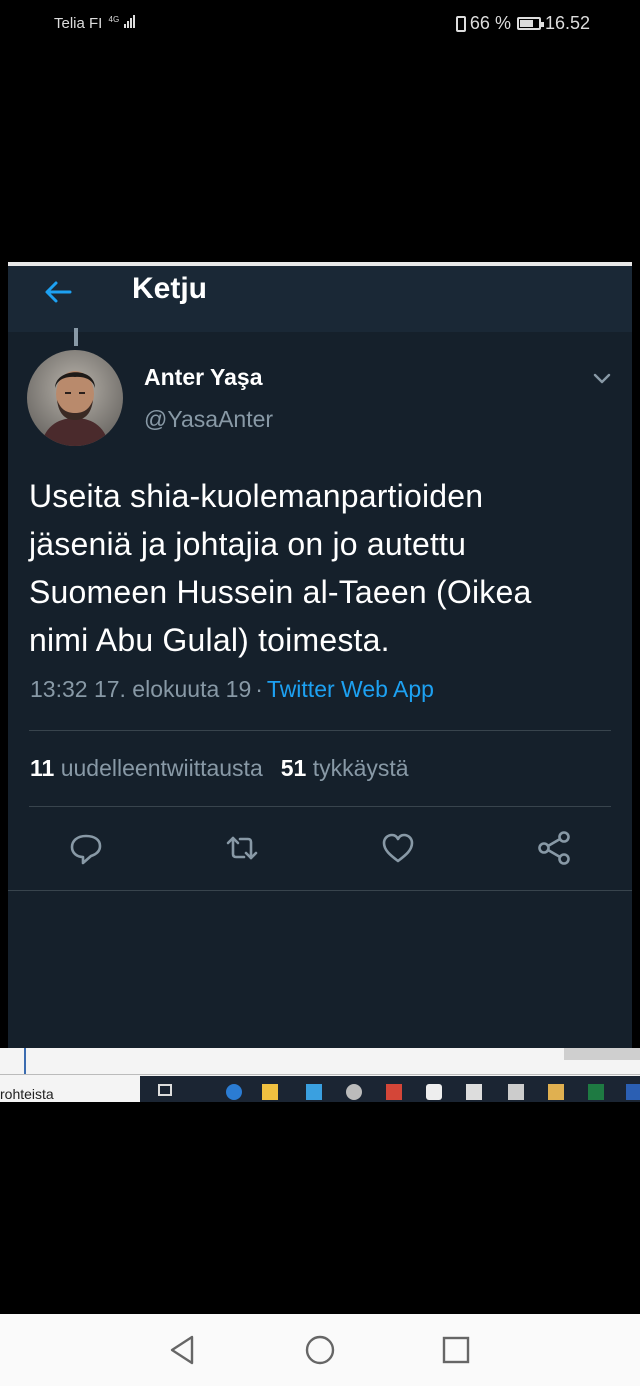 The height and width of the screenshot is (1386, 640). I want to click on author-name: Anter Yaşa, so click(203, 377).